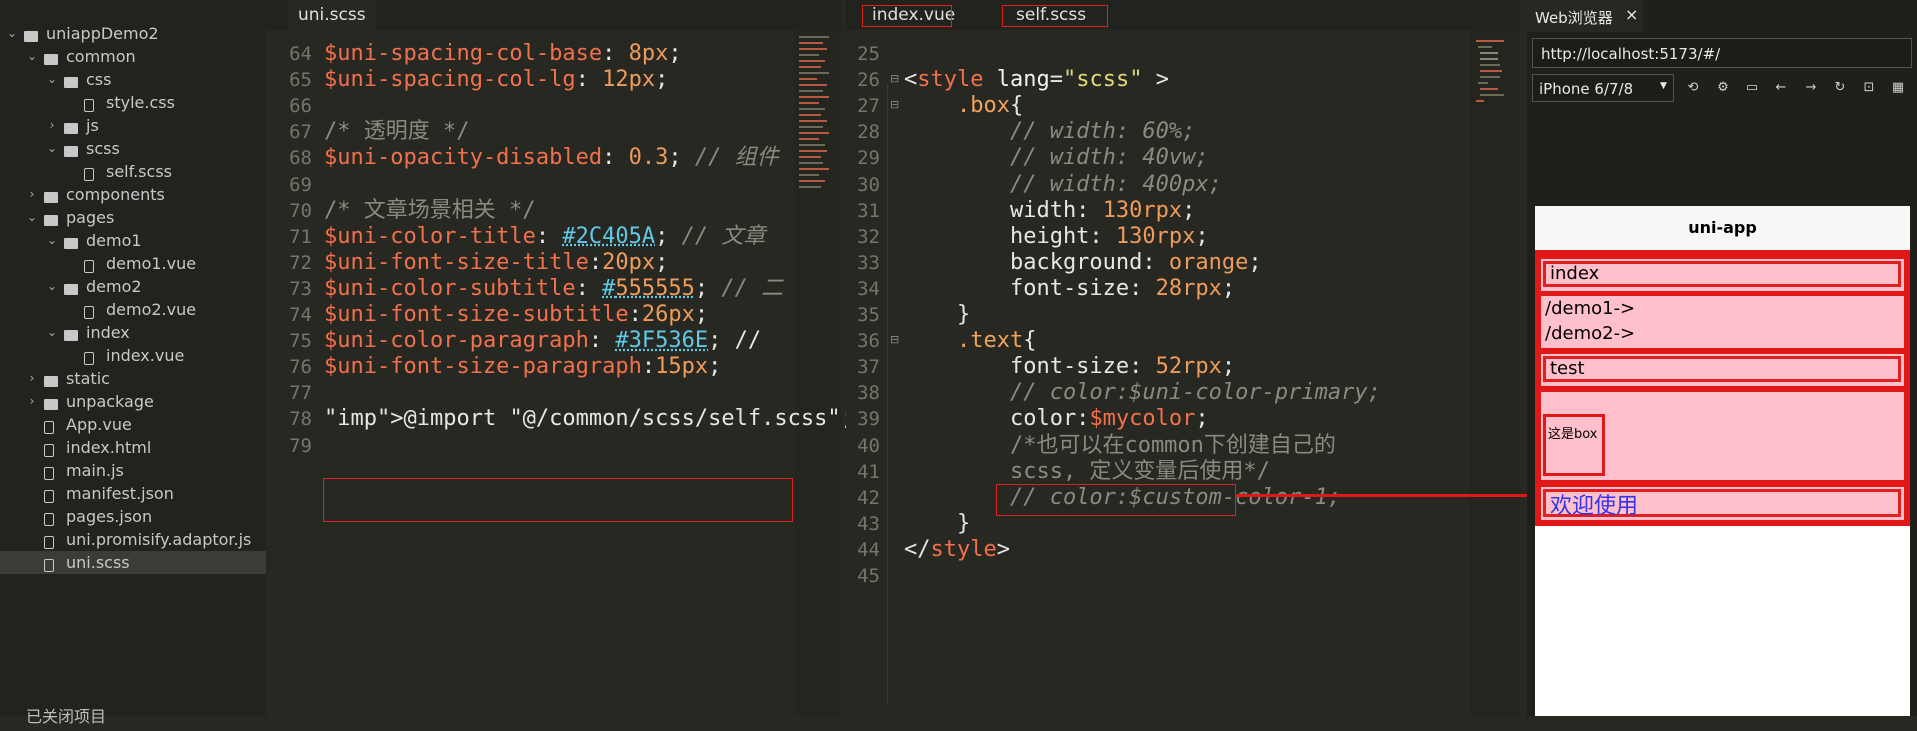 The image size is (1917, 731). What do you see at coordinates (957, 550) in the screenshot?
I see `code-line: </style>` at bounding box center [957, 550].